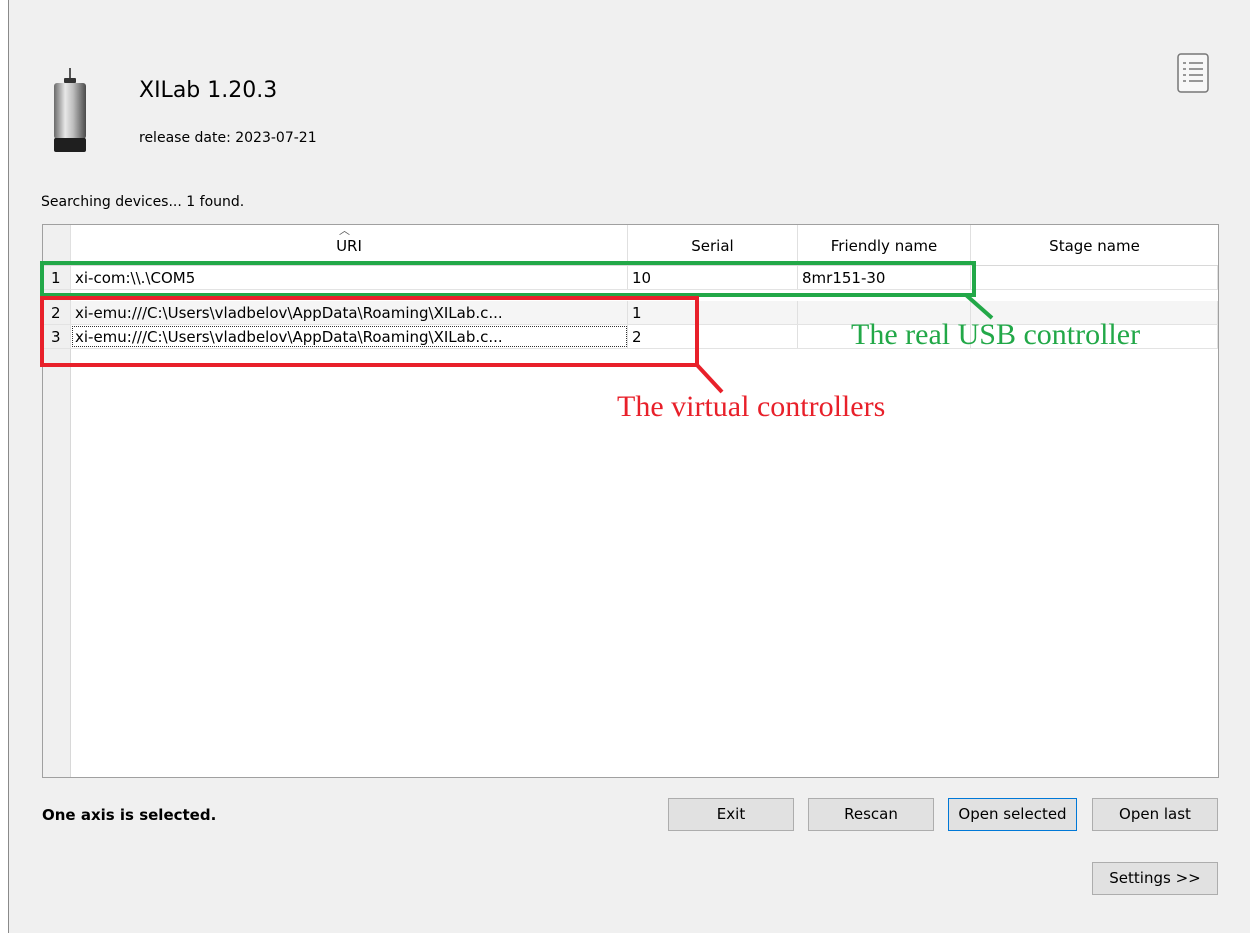 Image resolution: width=1250 pixels, height=933 pixels. What do you see at coordinates (1155, 814) in the screenshot?
I see `open-last-button: Open last` at bounding box center [1155, 814].